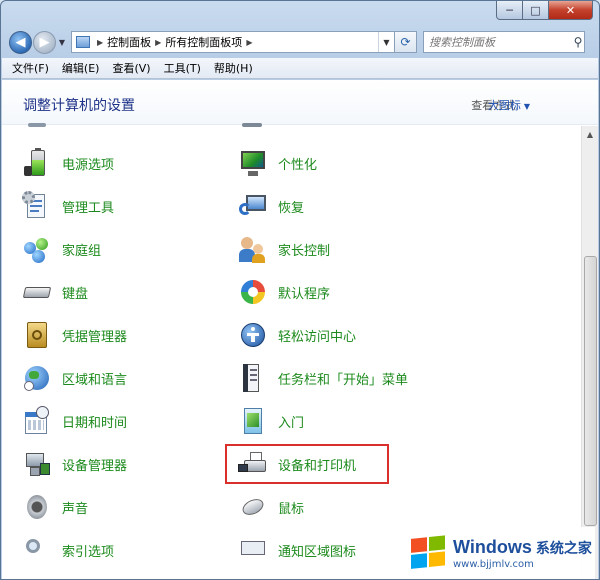  What do you see at coordinates (304, 292) in the screenshot?
I see `item-label: 默认程序` at bounding box center [304, 292].